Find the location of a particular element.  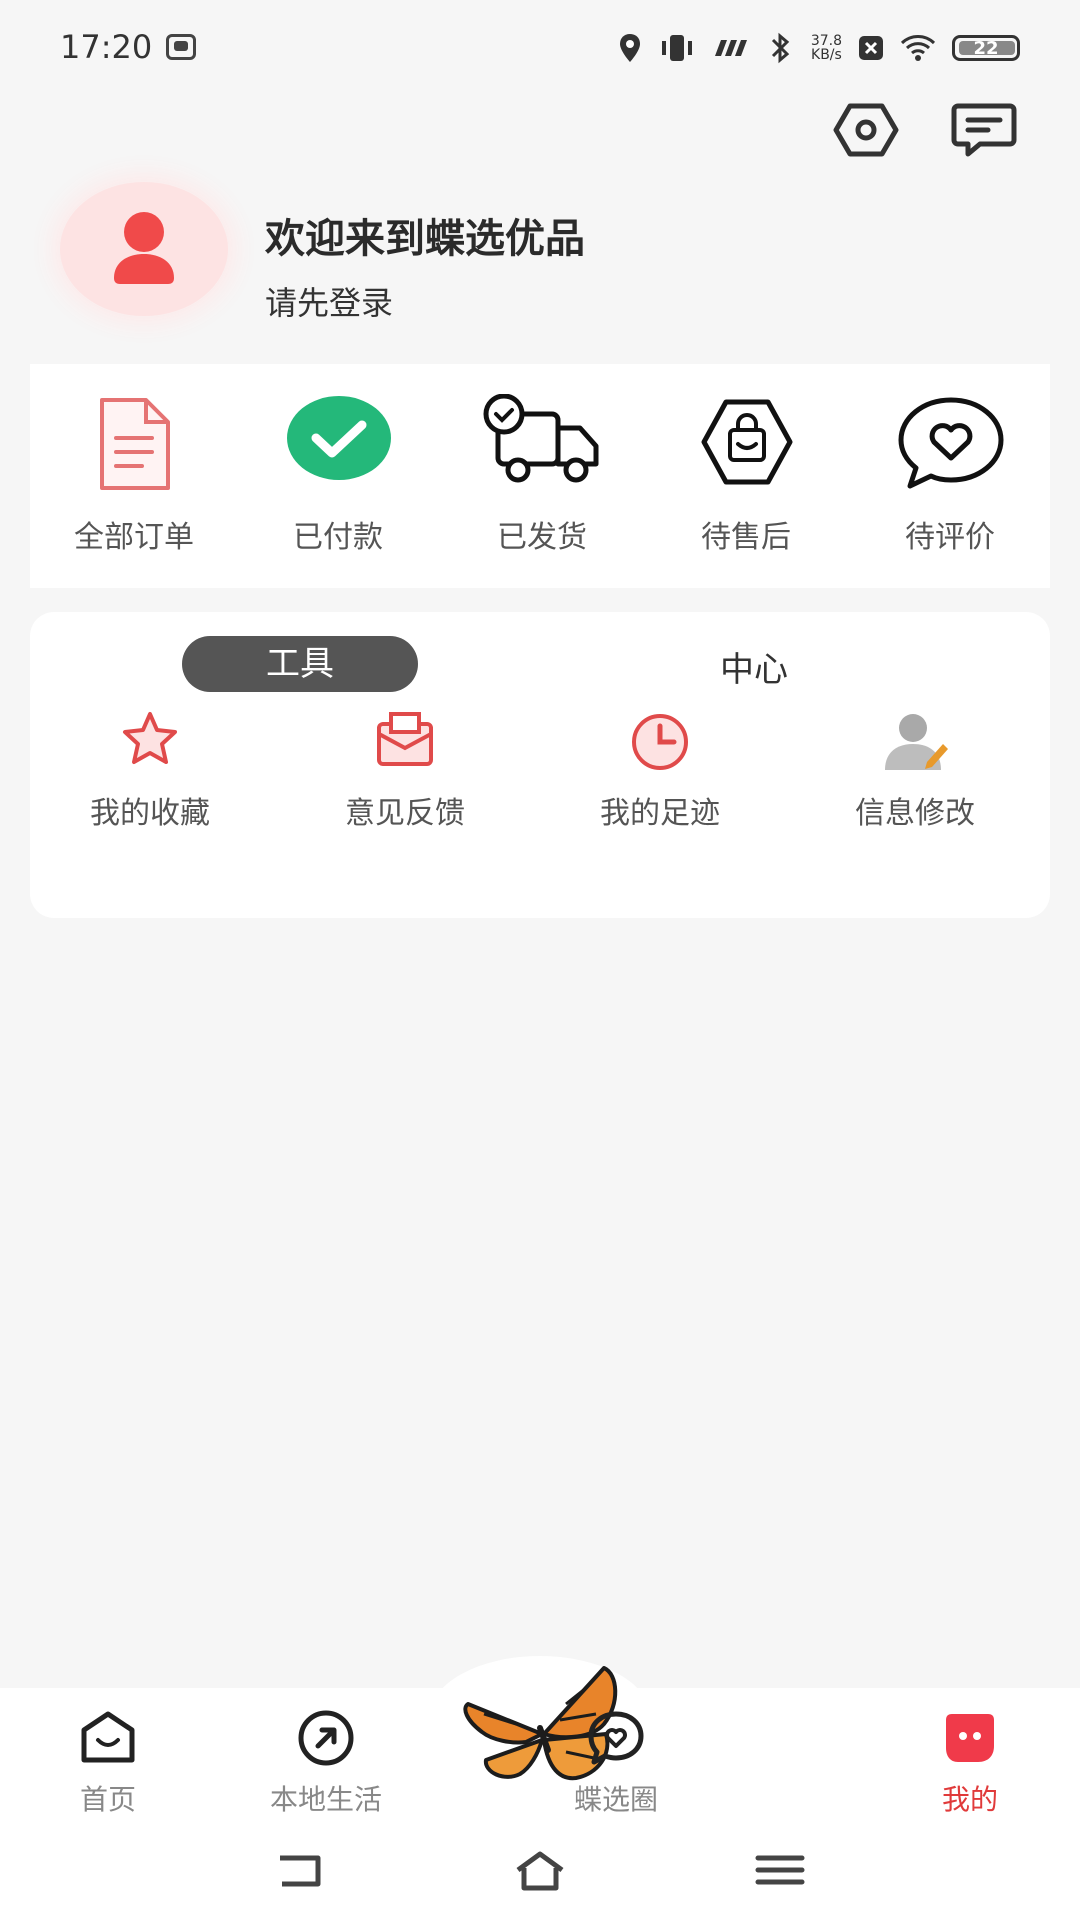

battery-level: 22 is located at coordinates (986, 48).